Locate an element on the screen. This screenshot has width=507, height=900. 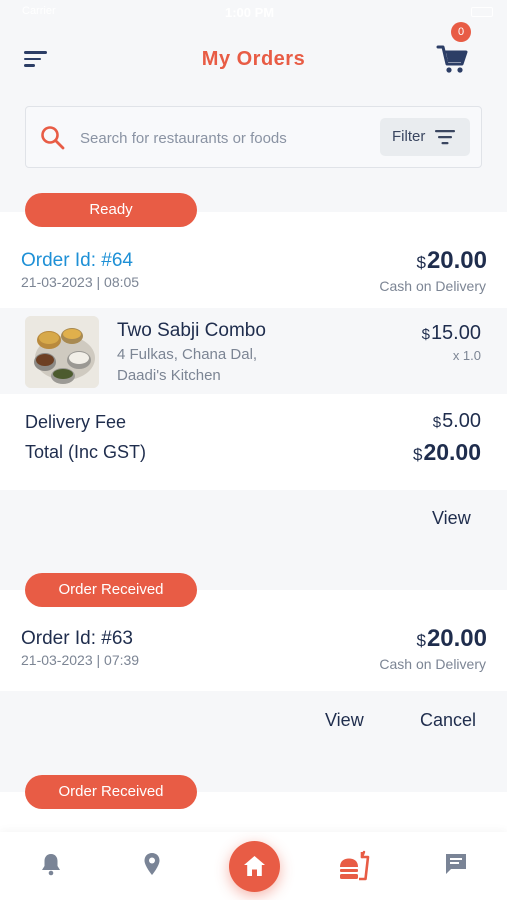
search-icon is located at coordinates (53, 138).